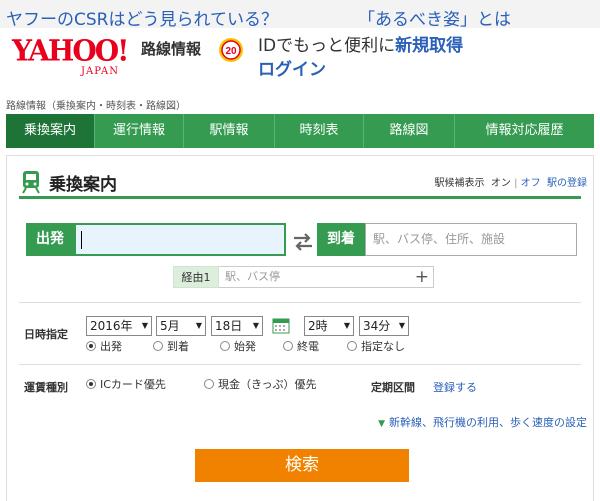  What do you see at coordinates (267, 384) in the screenshot?
I see `radio-label: 現金（きっぷ）優先` at bounding box center [267, 384].